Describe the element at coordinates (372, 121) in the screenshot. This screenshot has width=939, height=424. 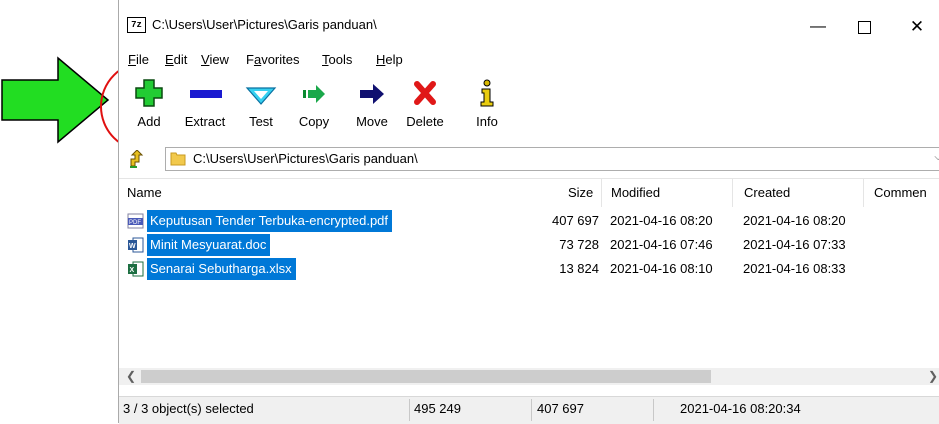
I see `move-label: Move` at that location.